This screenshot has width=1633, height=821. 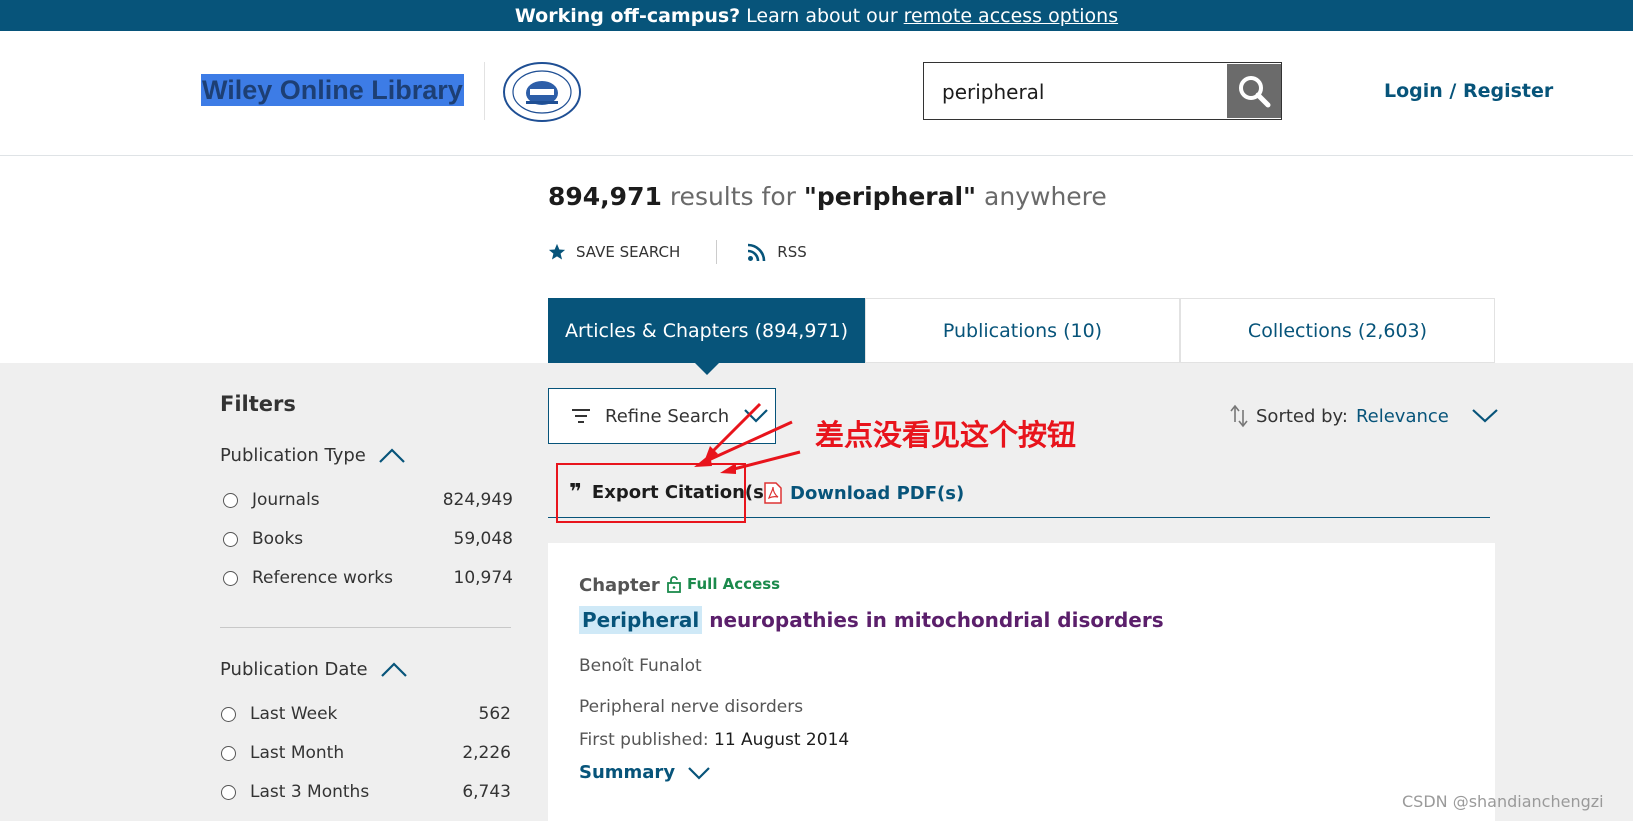 What do you see at coordinates (1302, 416) in the screenshot?
I see `sorted-by-label: Sorted by:` at bounding box center [1302, 416].